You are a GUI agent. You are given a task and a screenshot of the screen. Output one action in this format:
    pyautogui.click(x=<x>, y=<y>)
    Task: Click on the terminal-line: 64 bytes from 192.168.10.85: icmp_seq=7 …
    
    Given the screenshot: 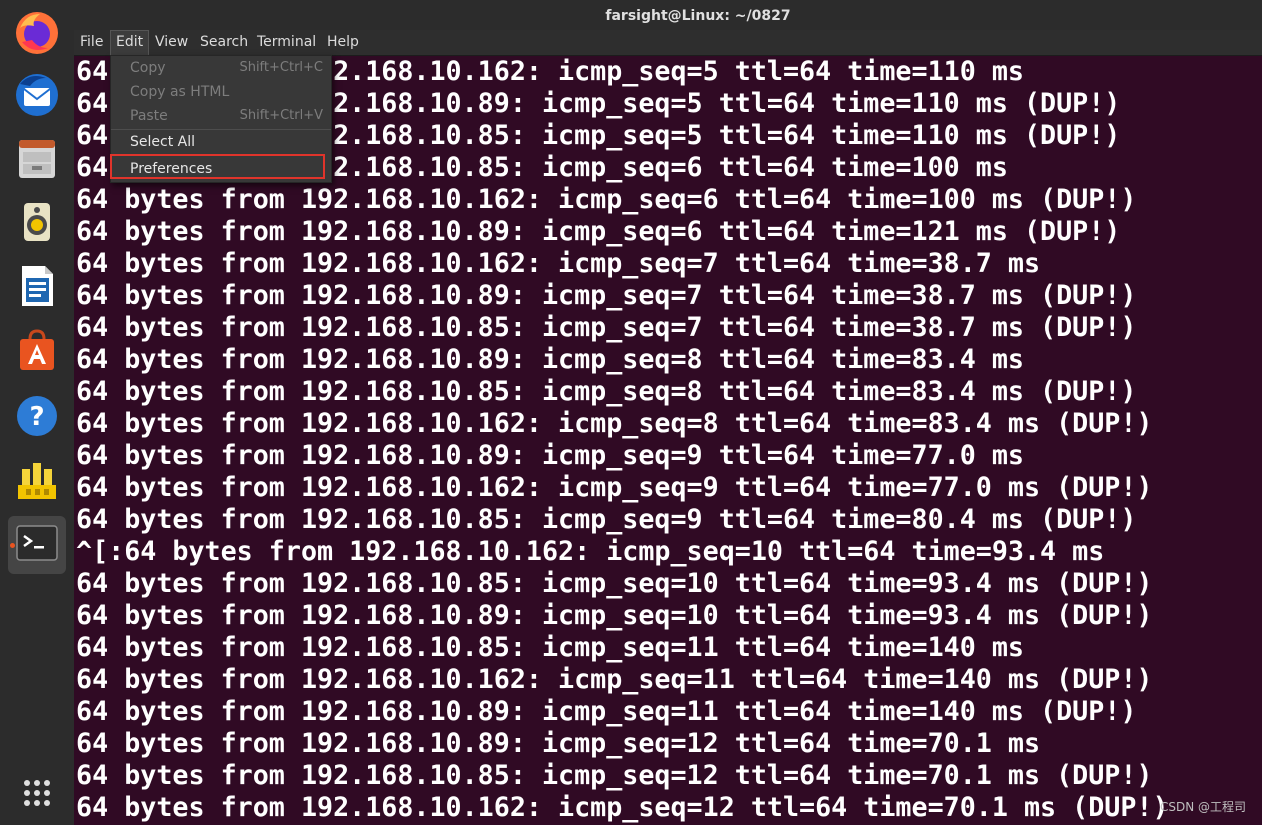 What is the action you would take?
    pyautogui.click(x=606, y=327)
    